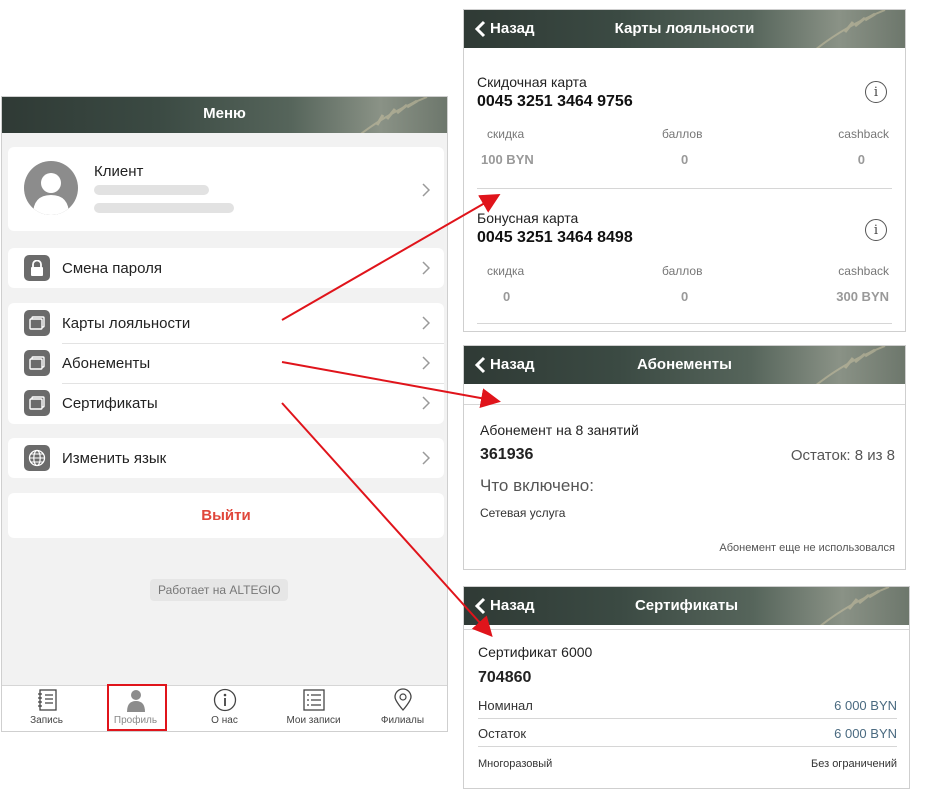 This screenshot has width=935, height=807. Describe the element at coordinates (226, 403) in the screenshot. I see `certificates-item: Сертификаты` at that location.